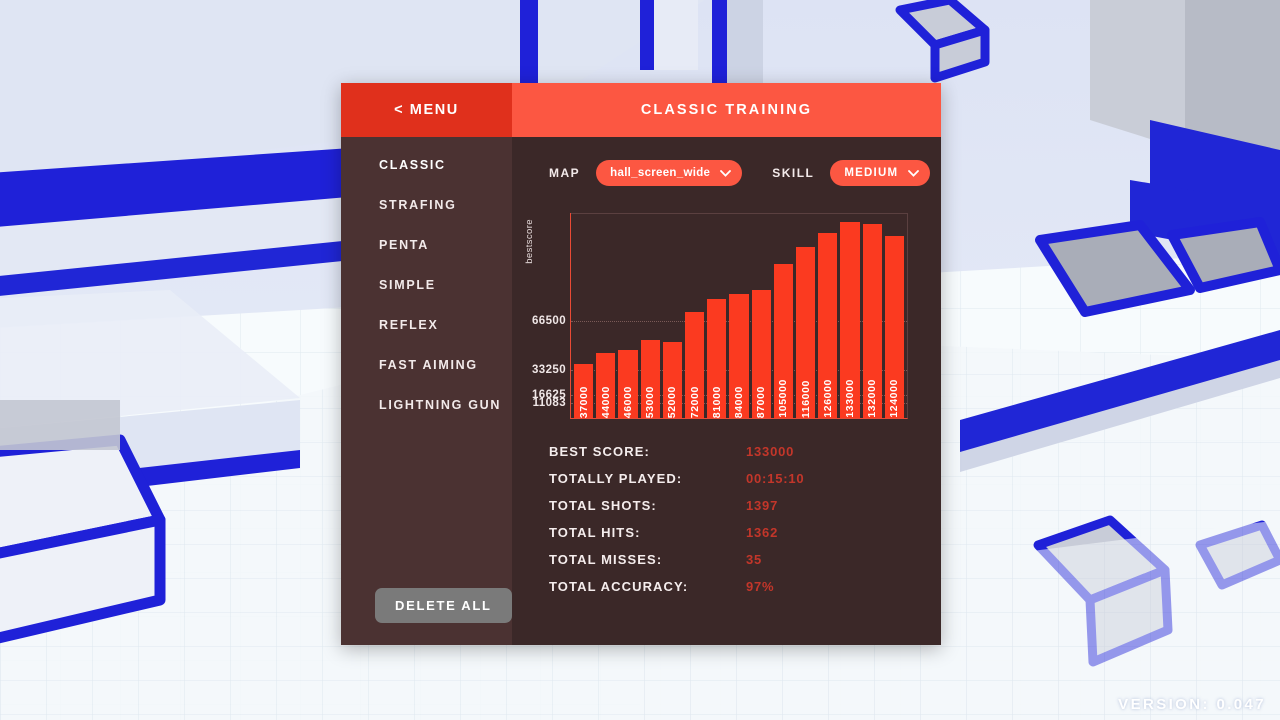 Image resolution: width=1280 pixels, height=720 pixels. What do you see at coordinates (583, 401) in the screenshot?
I see `chart-bar-label: 37000` at bounding box center [583, 401].